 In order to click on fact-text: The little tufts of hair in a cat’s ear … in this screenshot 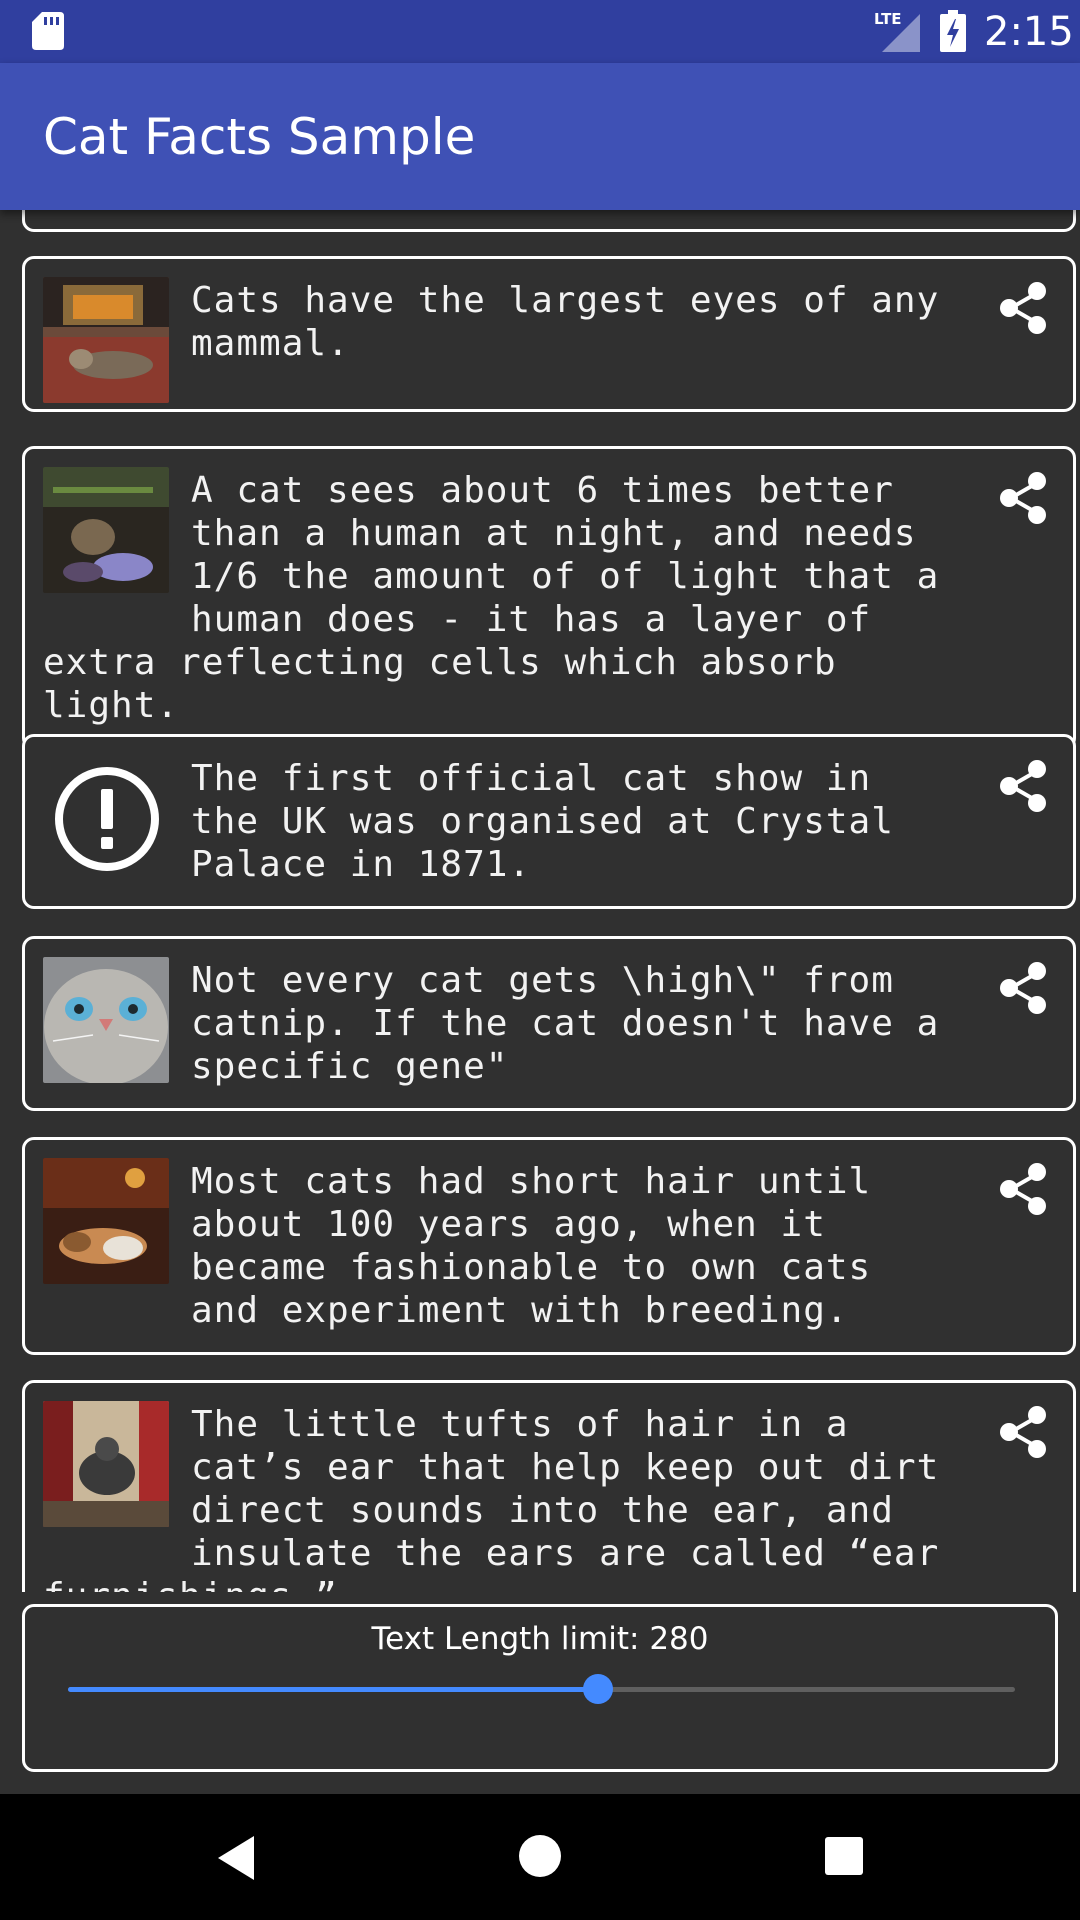, I will do `click(491, 1498)`.